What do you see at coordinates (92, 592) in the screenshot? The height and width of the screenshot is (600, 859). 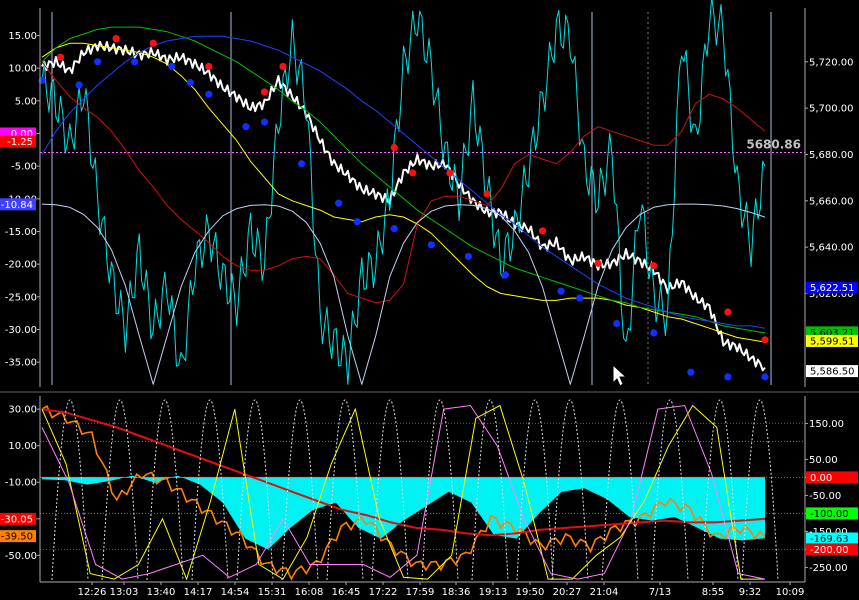 I see `x-tick-label: 12:26` at bounding box center [92, 592].